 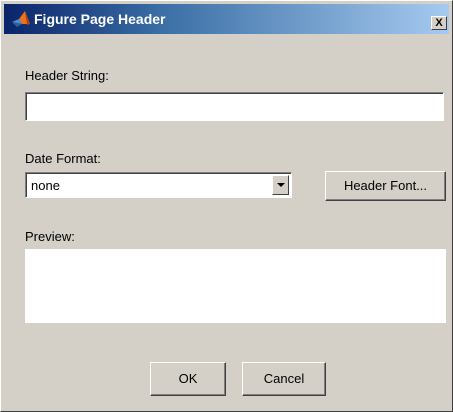 I want to click on header-string-label: Header String:, so click(x=67, y=75).